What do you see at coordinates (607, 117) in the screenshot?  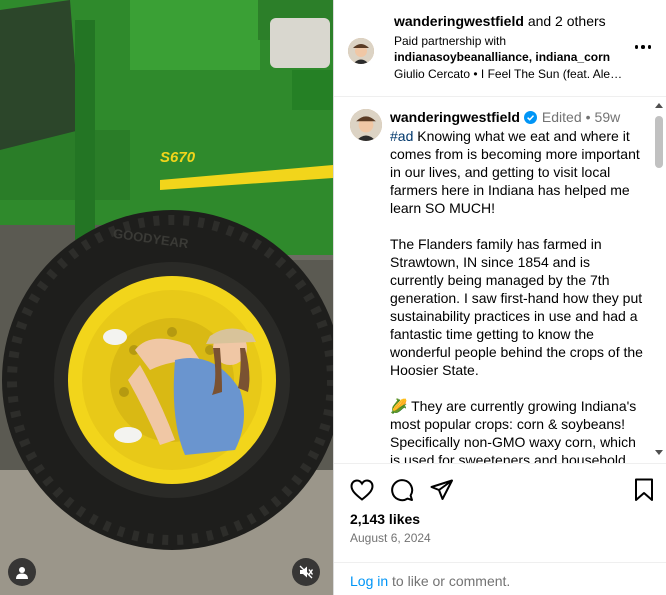 I see `post-age: 59w` at bounding box center [607, 117].